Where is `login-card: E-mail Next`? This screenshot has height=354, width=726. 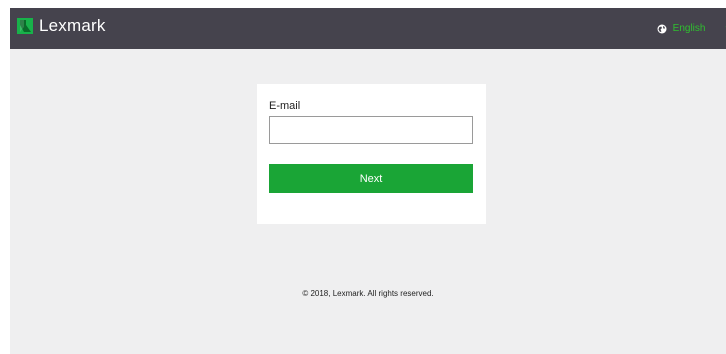
login-card: E-mail Next is located at coordinates (371, 154).